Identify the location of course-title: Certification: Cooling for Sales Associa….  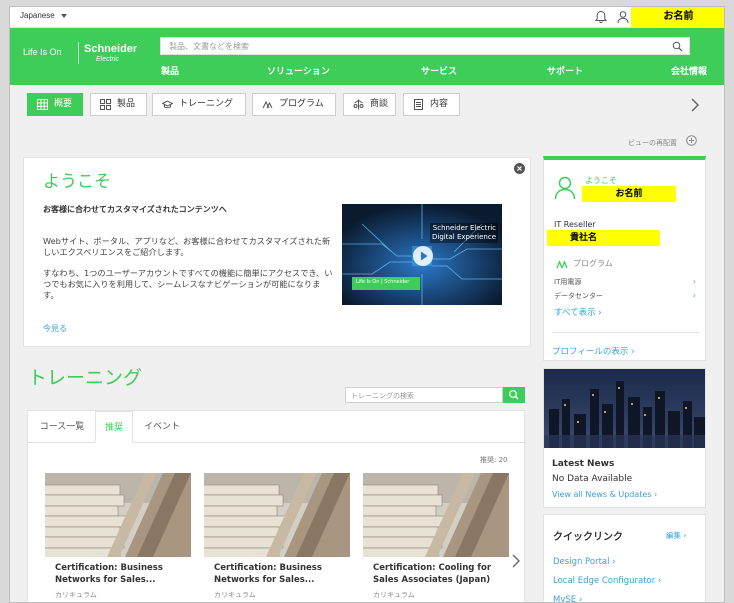
(432, 574).